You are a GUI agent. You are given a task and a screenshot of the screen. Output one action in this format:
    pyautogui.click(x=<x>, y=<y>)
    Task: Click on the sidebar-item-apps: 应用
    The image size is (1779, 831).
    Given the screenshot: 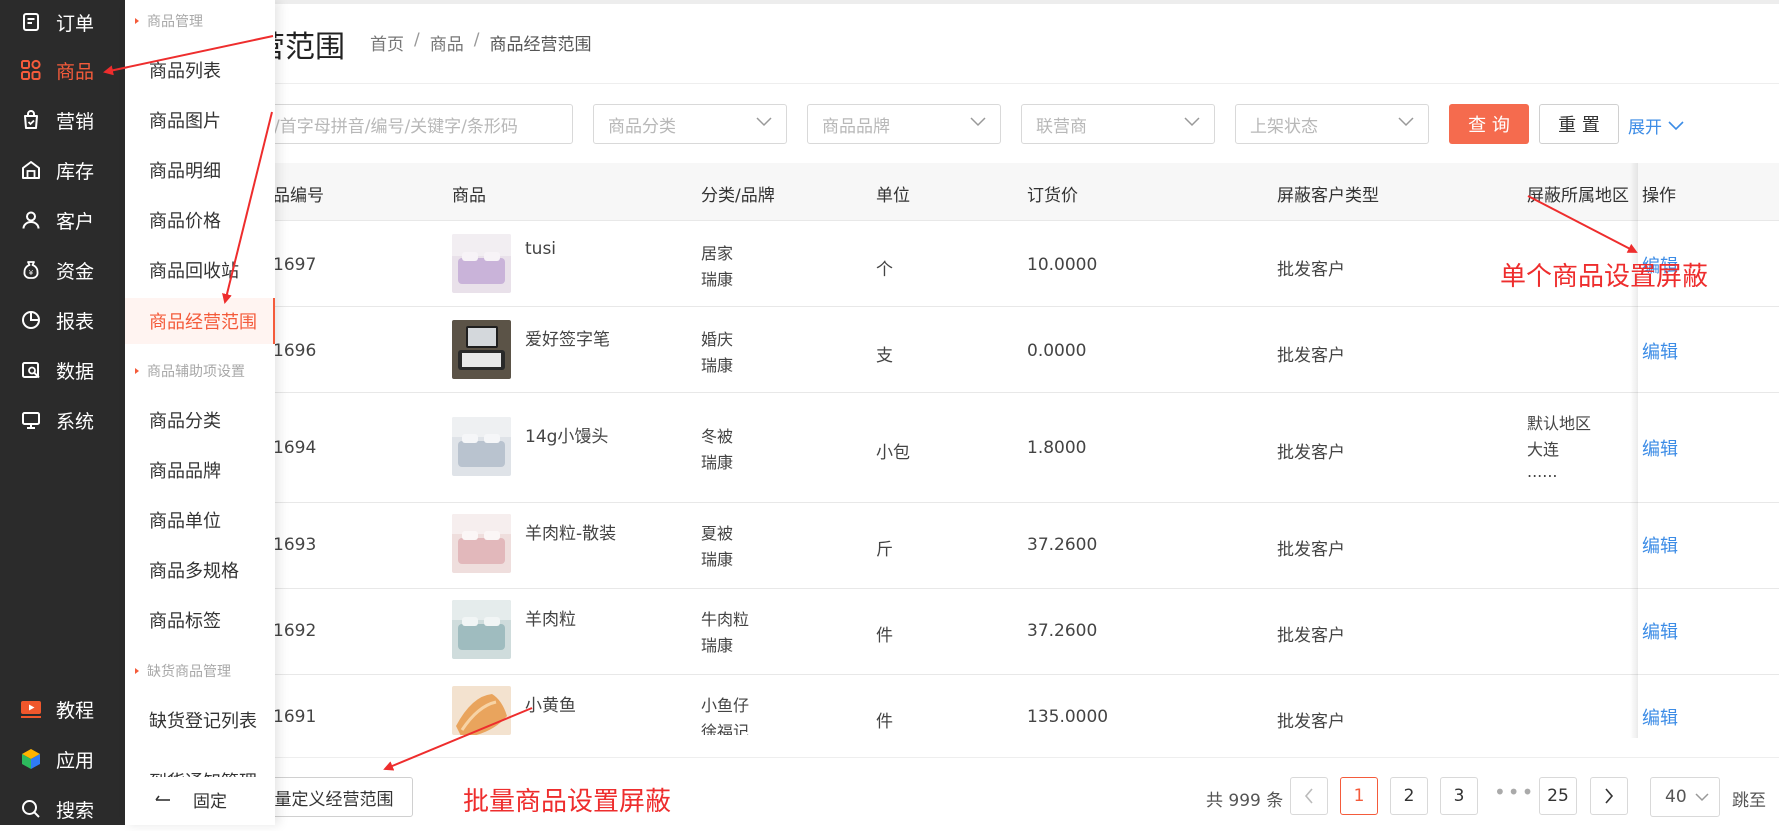 What is the action you would take?
    pyautogui.click(x=62, y=759)
    